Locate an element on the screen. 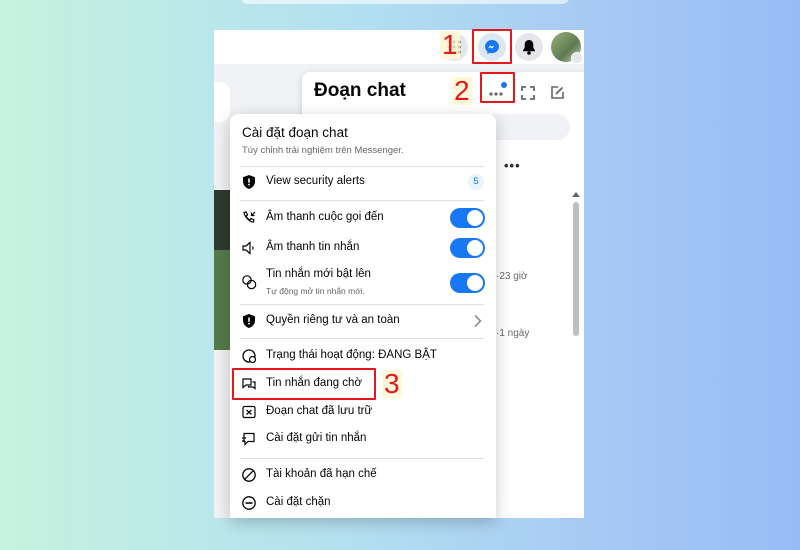 This screenshot has width=800, height=550. highlight-box-messenger is located at coordinates (492, 46).